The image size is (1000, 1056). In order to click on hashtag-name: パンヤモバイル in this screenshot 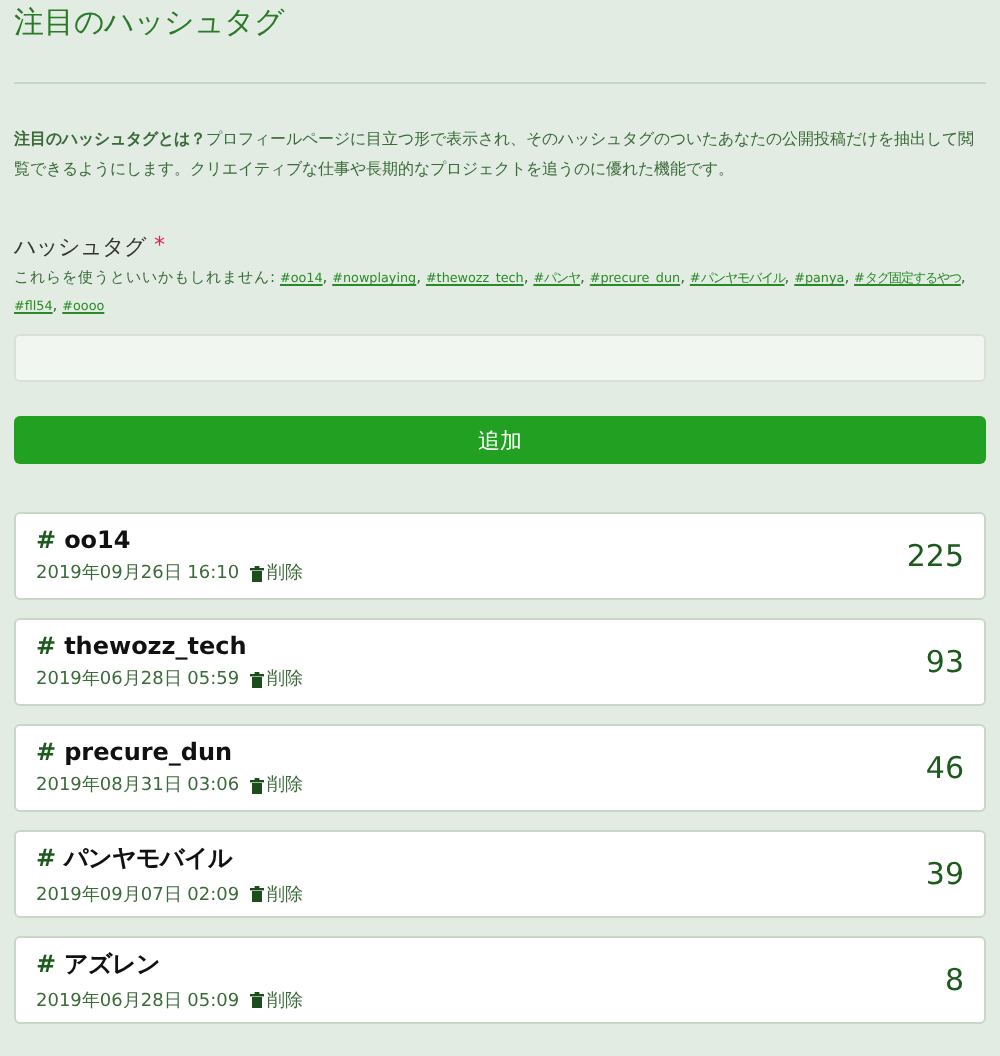, I will do `click(148, 858)`.